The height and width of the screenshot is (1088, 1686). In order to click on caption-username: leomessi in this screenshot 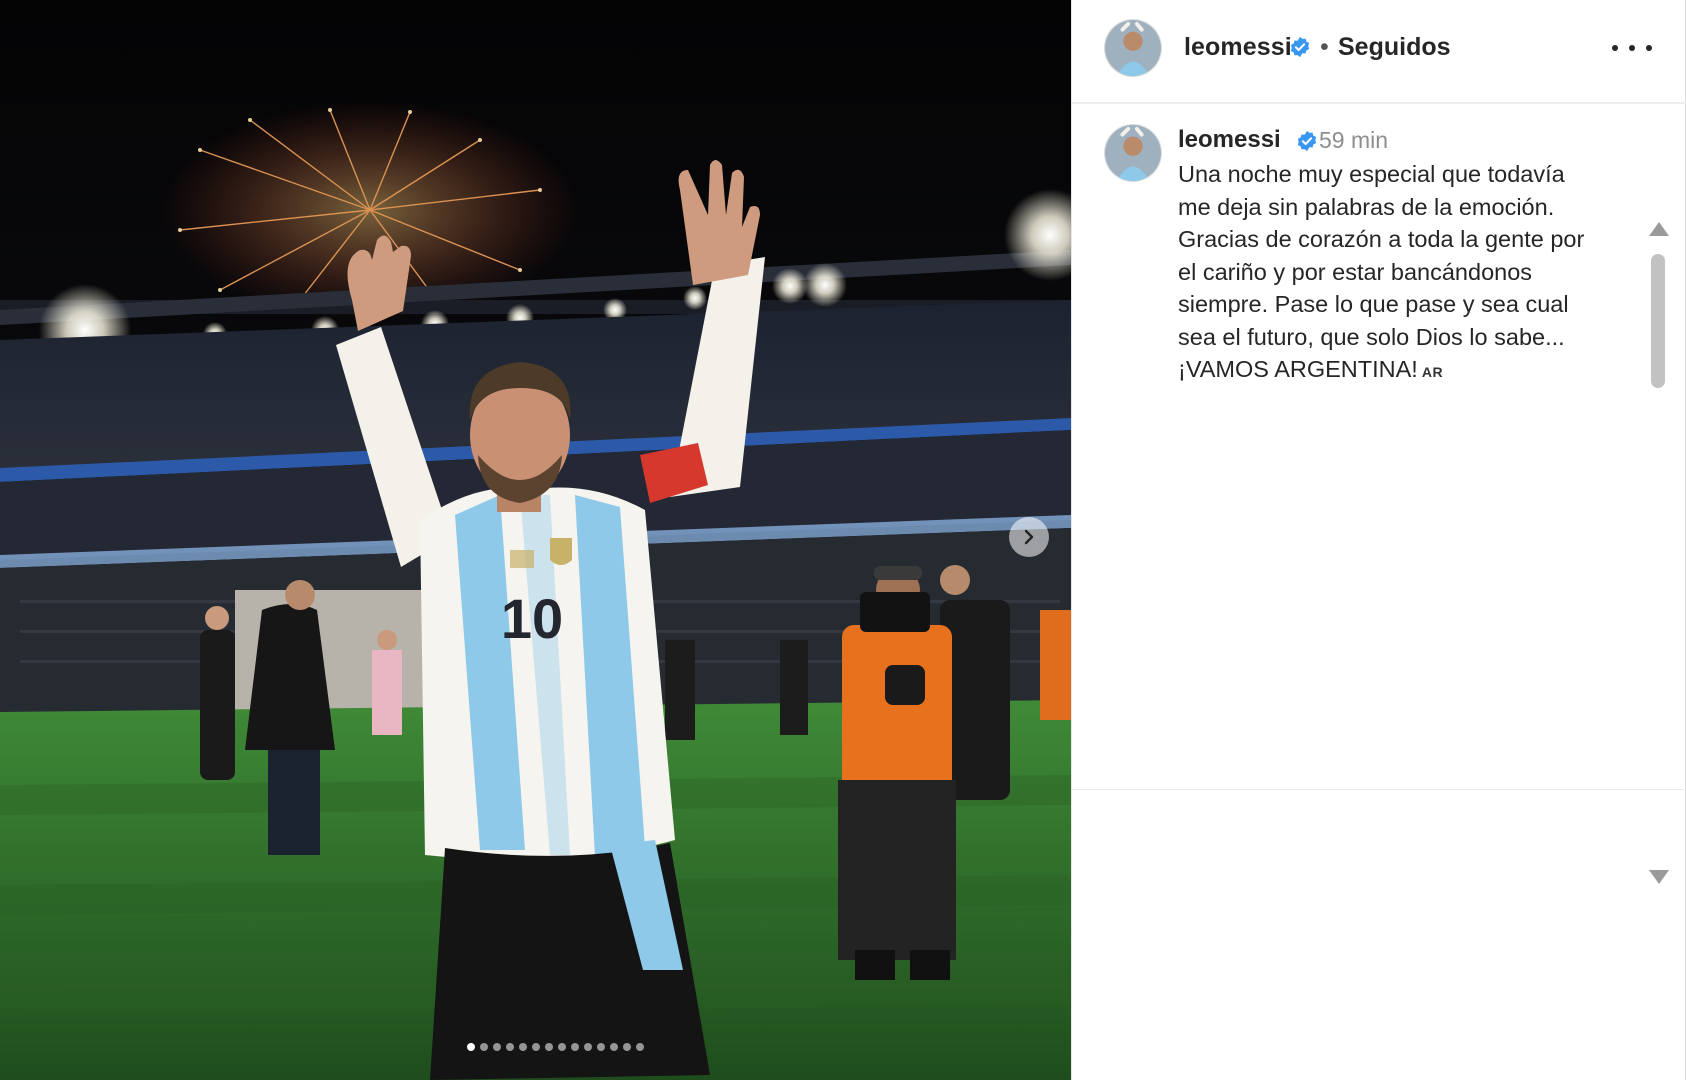, I will do `click(1229, 140)`.